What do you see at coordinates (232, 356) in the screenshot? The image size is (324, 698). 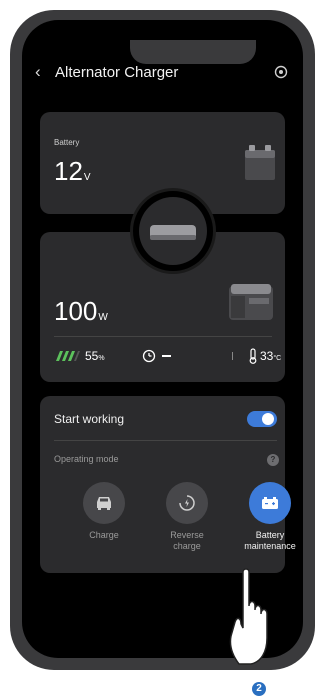 I see `stats-separator` at bounding box center [232, 356].